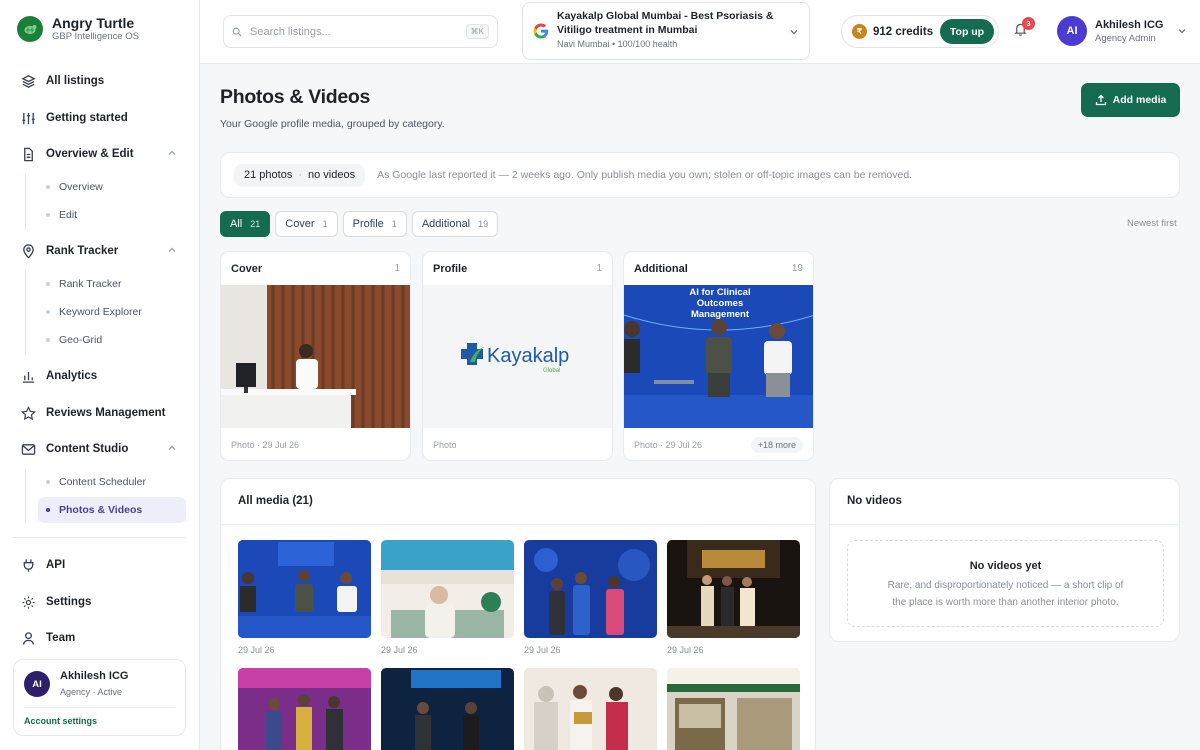  What do you see at coordinates (1152, 223) in the screenshot?
I see `sort-dropdown: Newest first` at bounding box center [1152, 223].